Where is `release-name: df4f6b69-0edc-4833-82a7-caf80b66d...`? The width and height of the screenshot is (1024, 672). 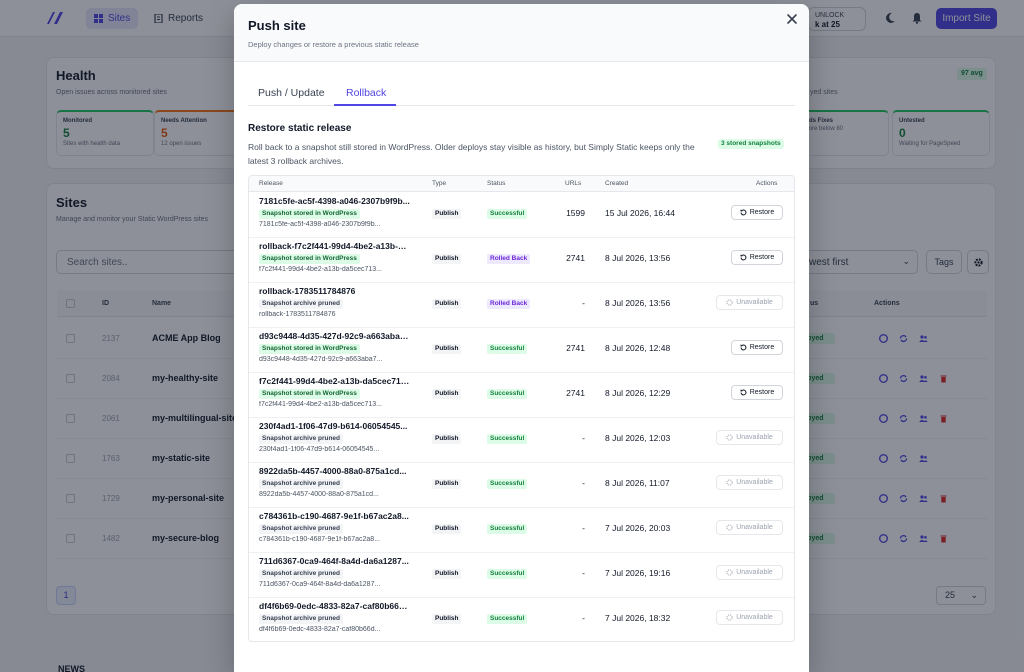
release-name: df4f6b69-0edc-4833-82a7-caf80b66d... is located at coordinates (335, 606).